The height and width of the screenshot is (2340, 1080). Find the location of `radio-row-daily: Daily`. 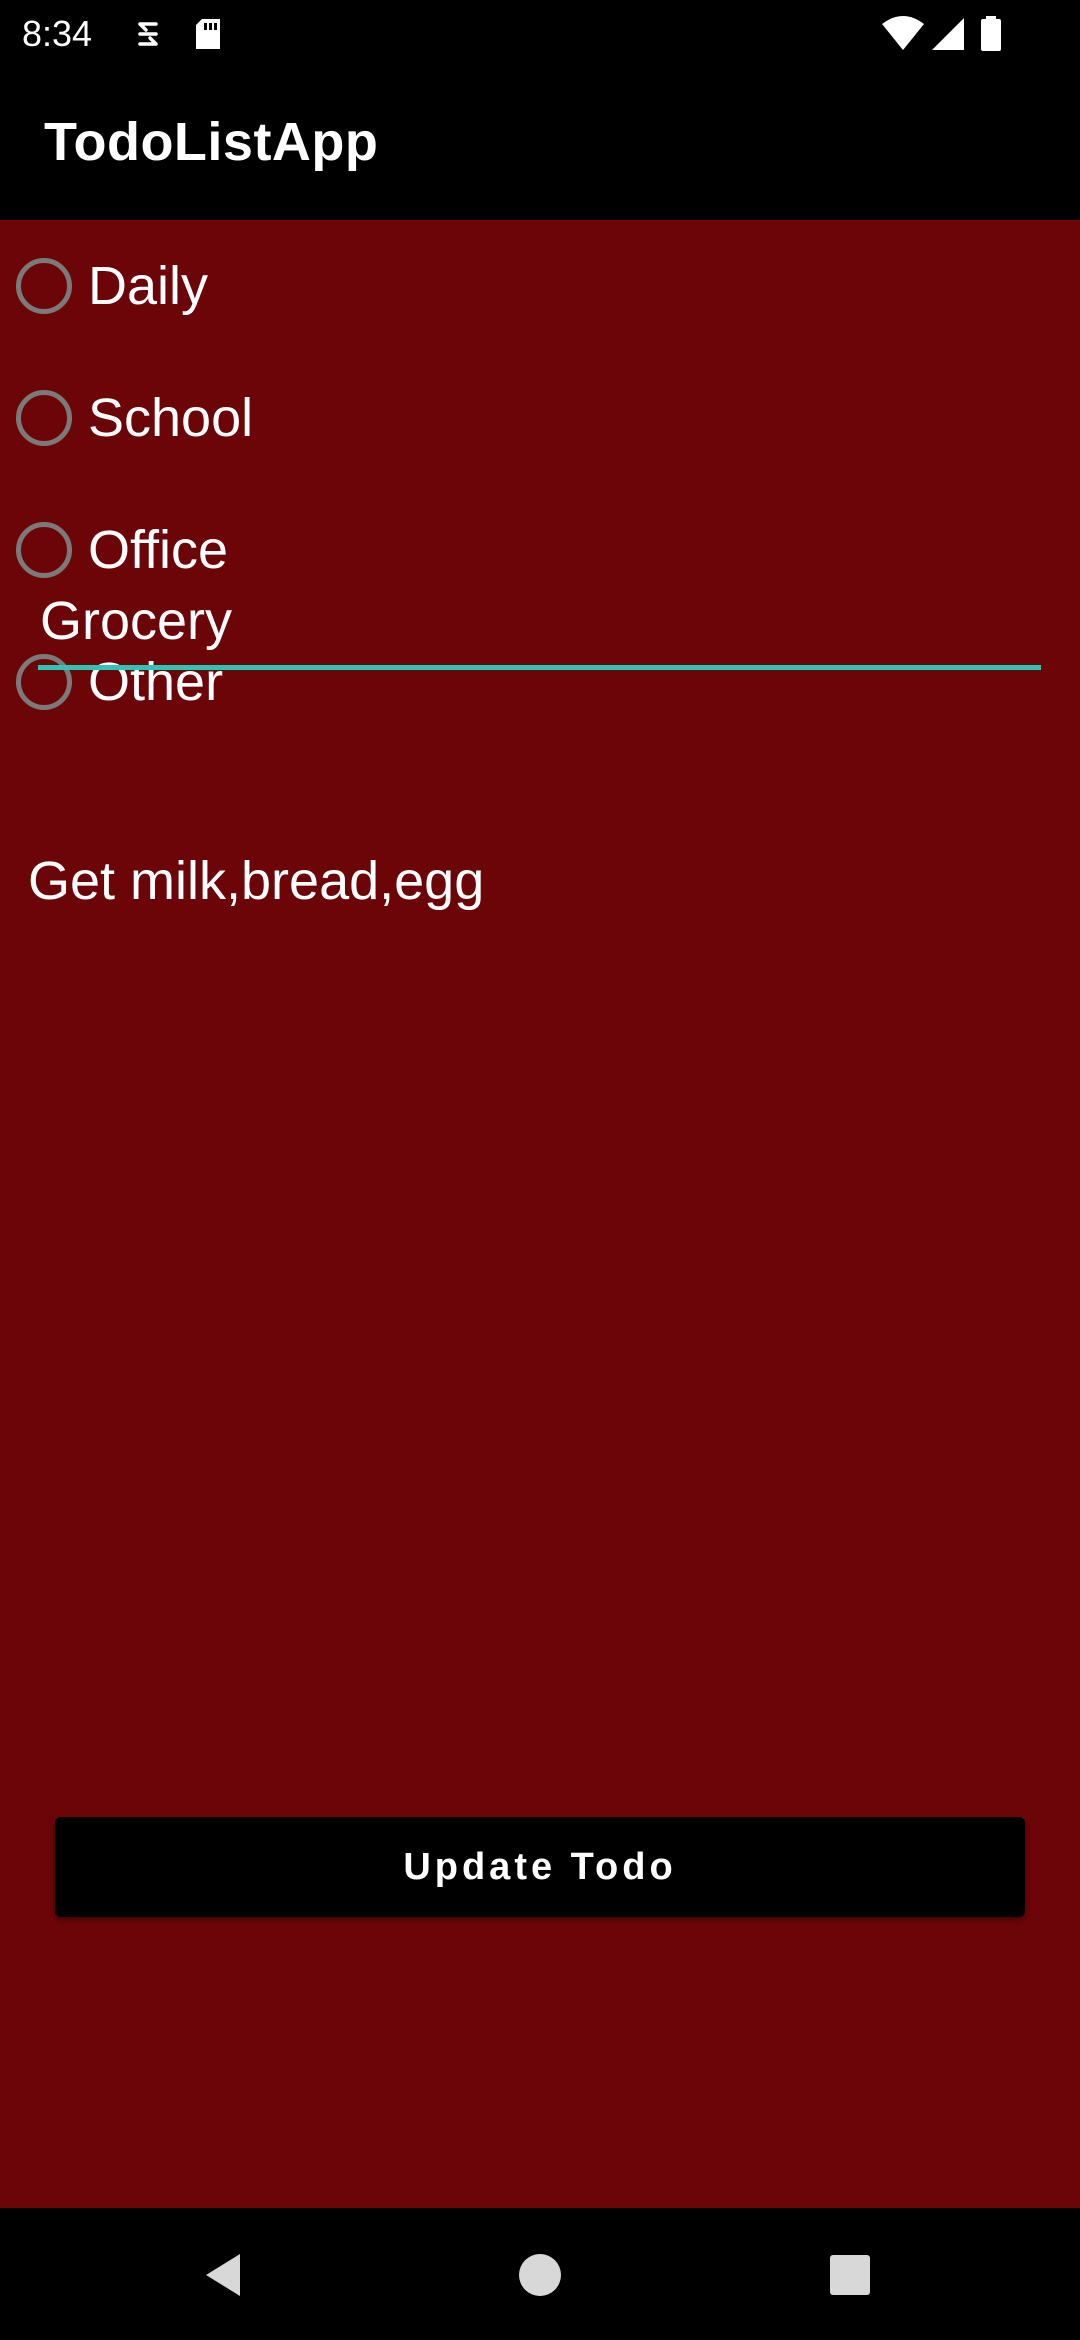

radio-row-daily: Daily is located at coordinates (300, 286).